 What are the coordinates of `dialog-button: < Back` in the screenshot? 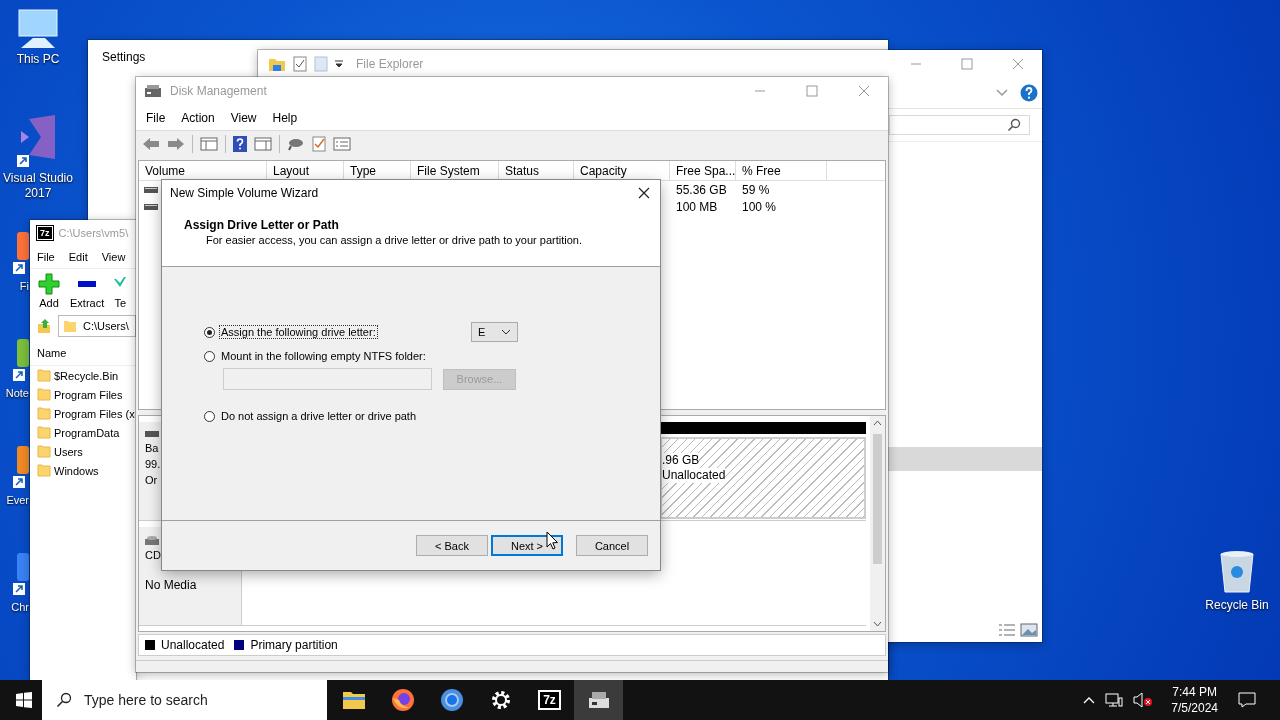 It's located at (452, 545).